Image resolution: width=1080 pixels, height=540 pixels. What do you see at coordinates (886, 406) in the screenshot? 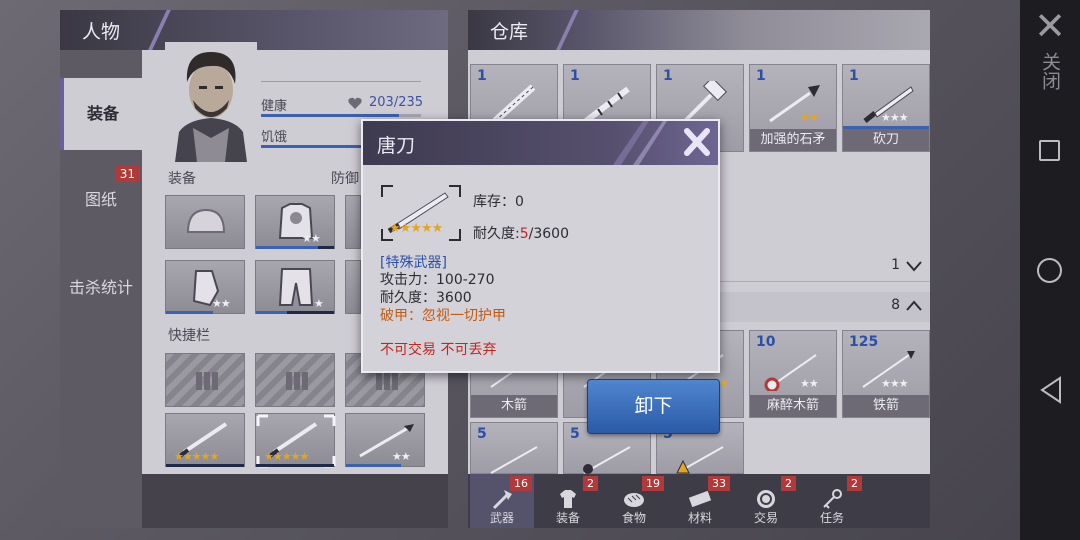
I see `item-name: 铁箭` at bounding box center [886, 406].